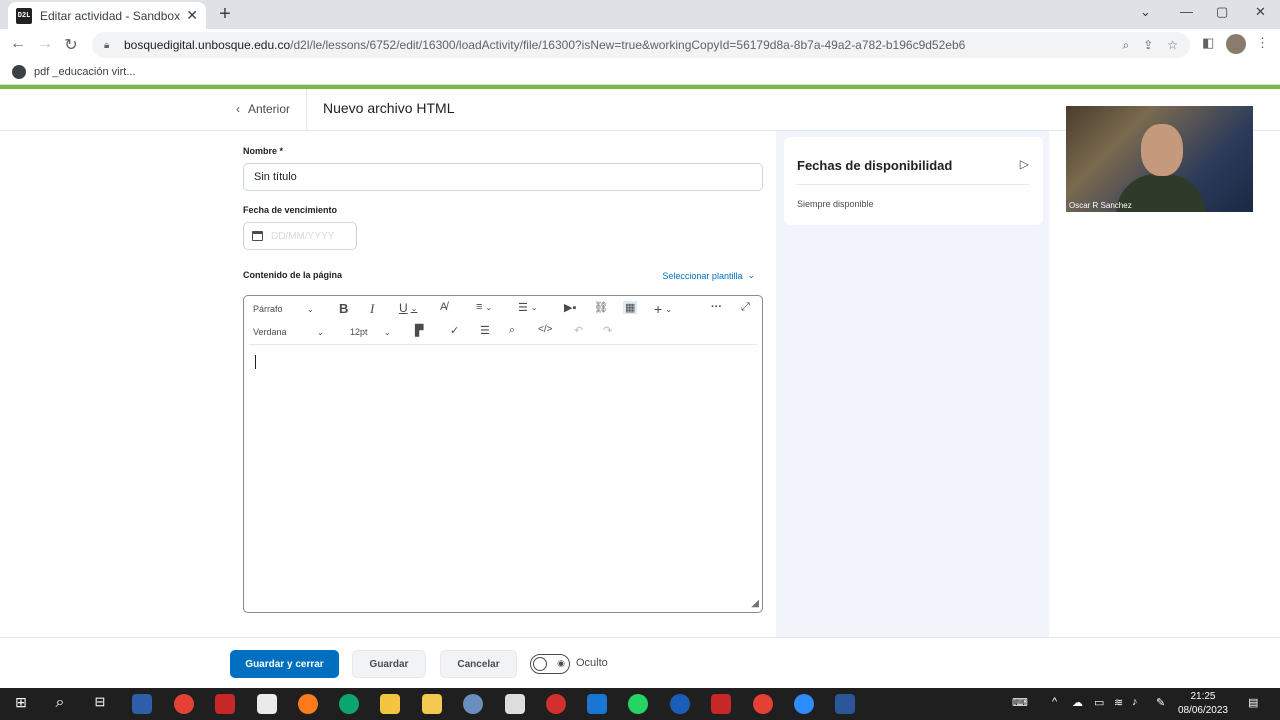 The image size is (1280, 720). Describe the element at coordinates (473, 704) in the screenshot. I see `r-app-icon` at that location.